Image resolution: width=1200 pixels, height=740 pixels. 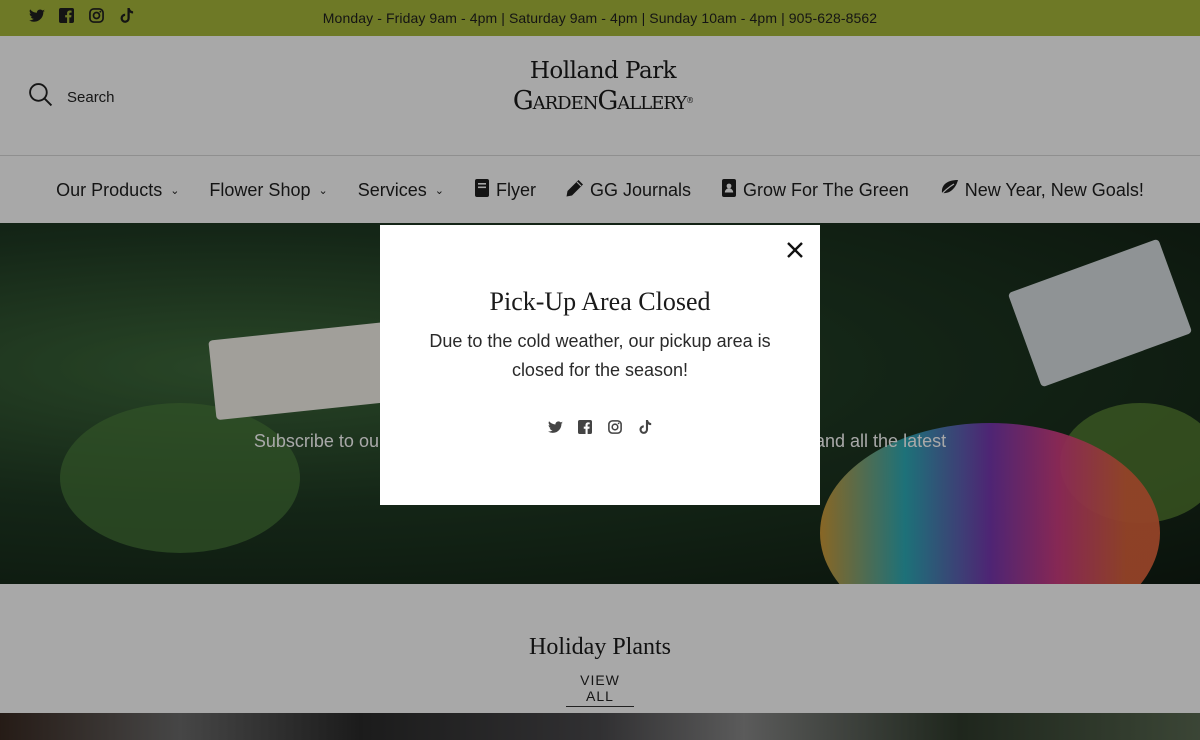 What do you see at coordinates (585, 427) in the screenshot?
I see `facebook-icon` at bounding box center [585, 427].